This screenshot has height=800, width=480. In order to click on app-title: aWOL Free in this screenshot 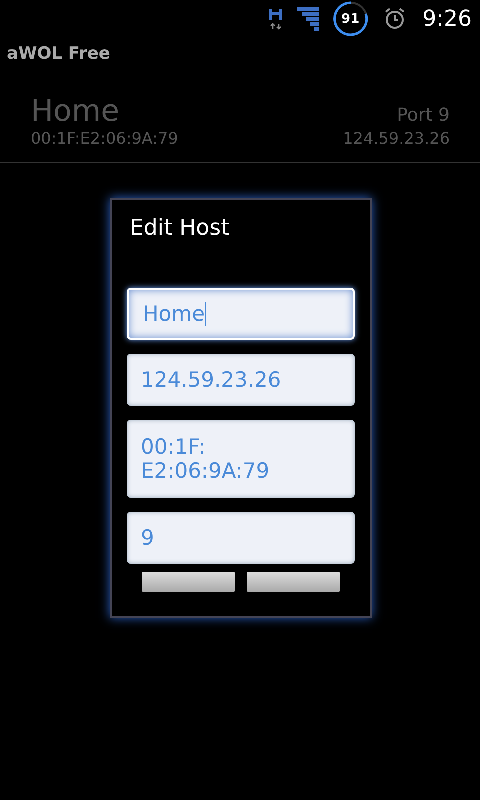, I will do `click(59, 54)`.